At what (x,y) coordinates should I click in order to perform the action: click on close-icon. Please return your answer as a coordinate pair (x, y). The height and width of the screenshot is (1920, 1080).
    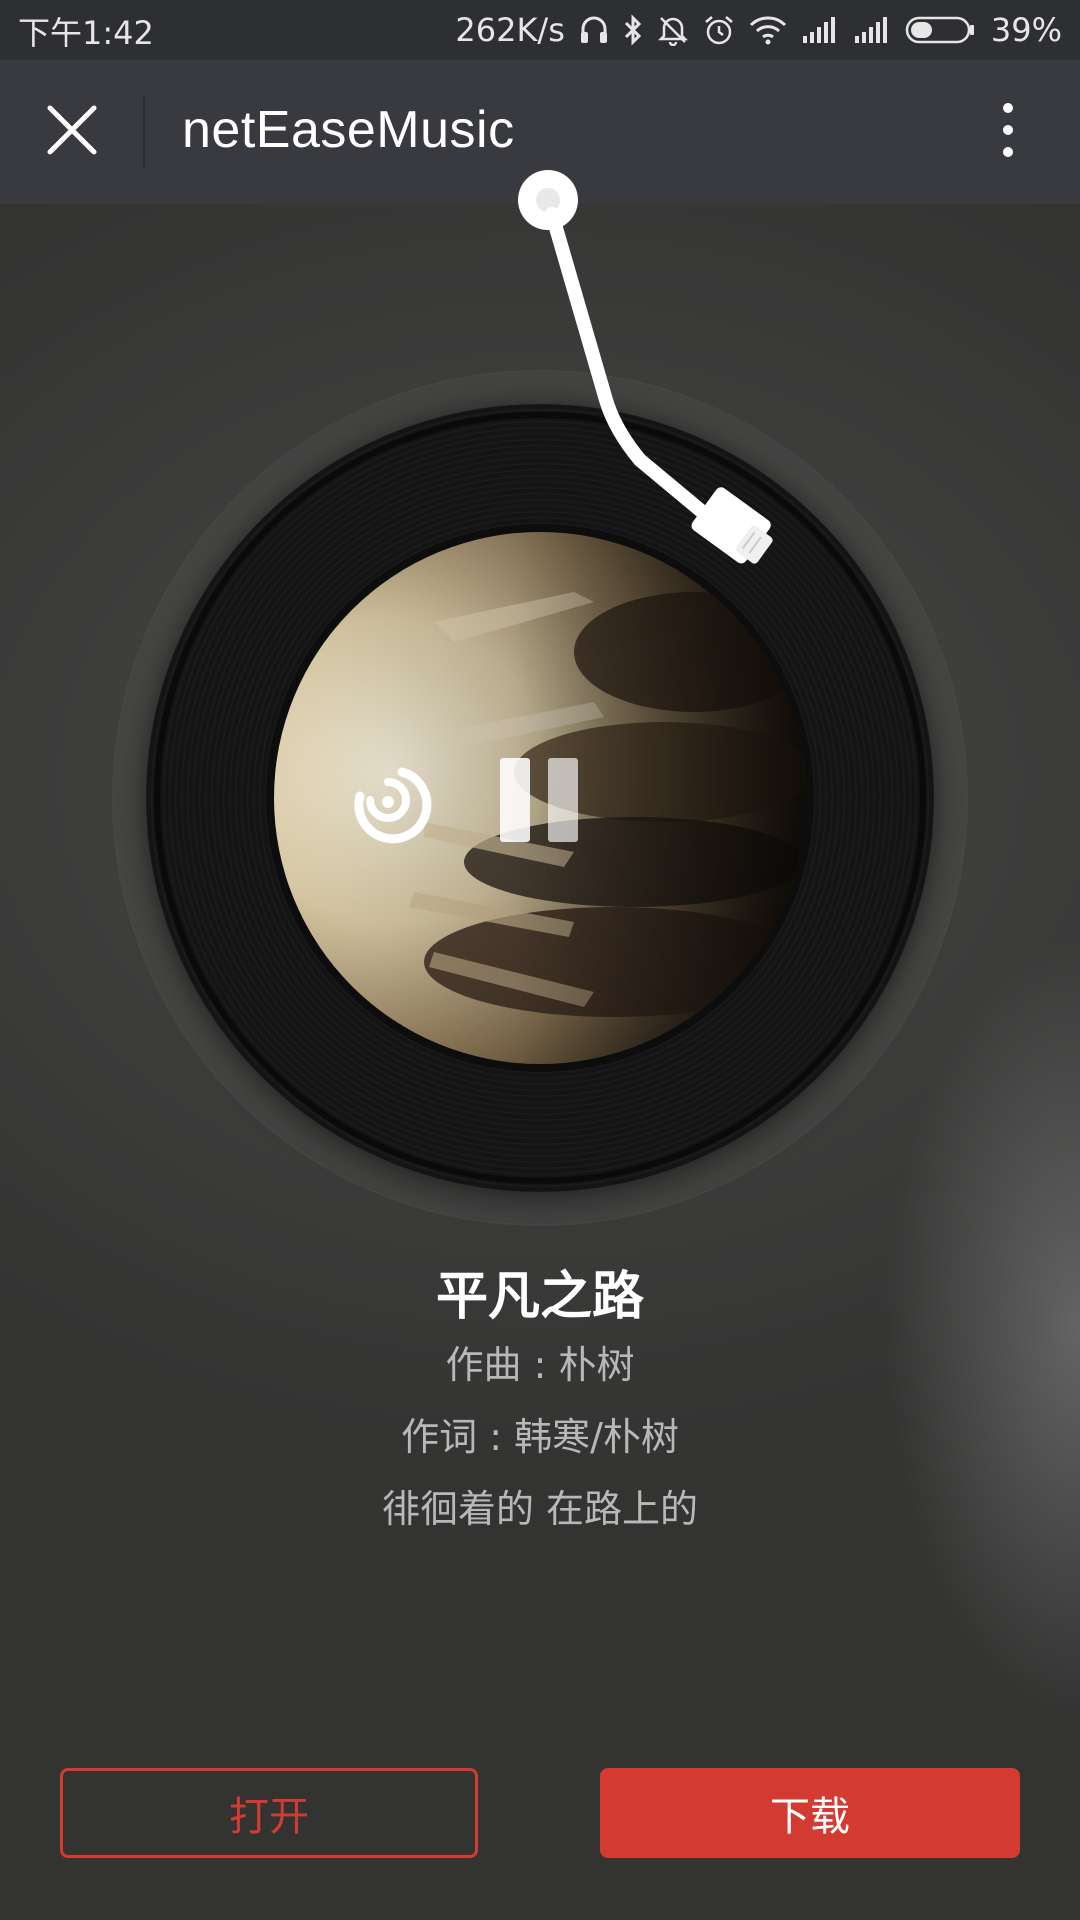
    Looking at the image, I should click on (72, 132).